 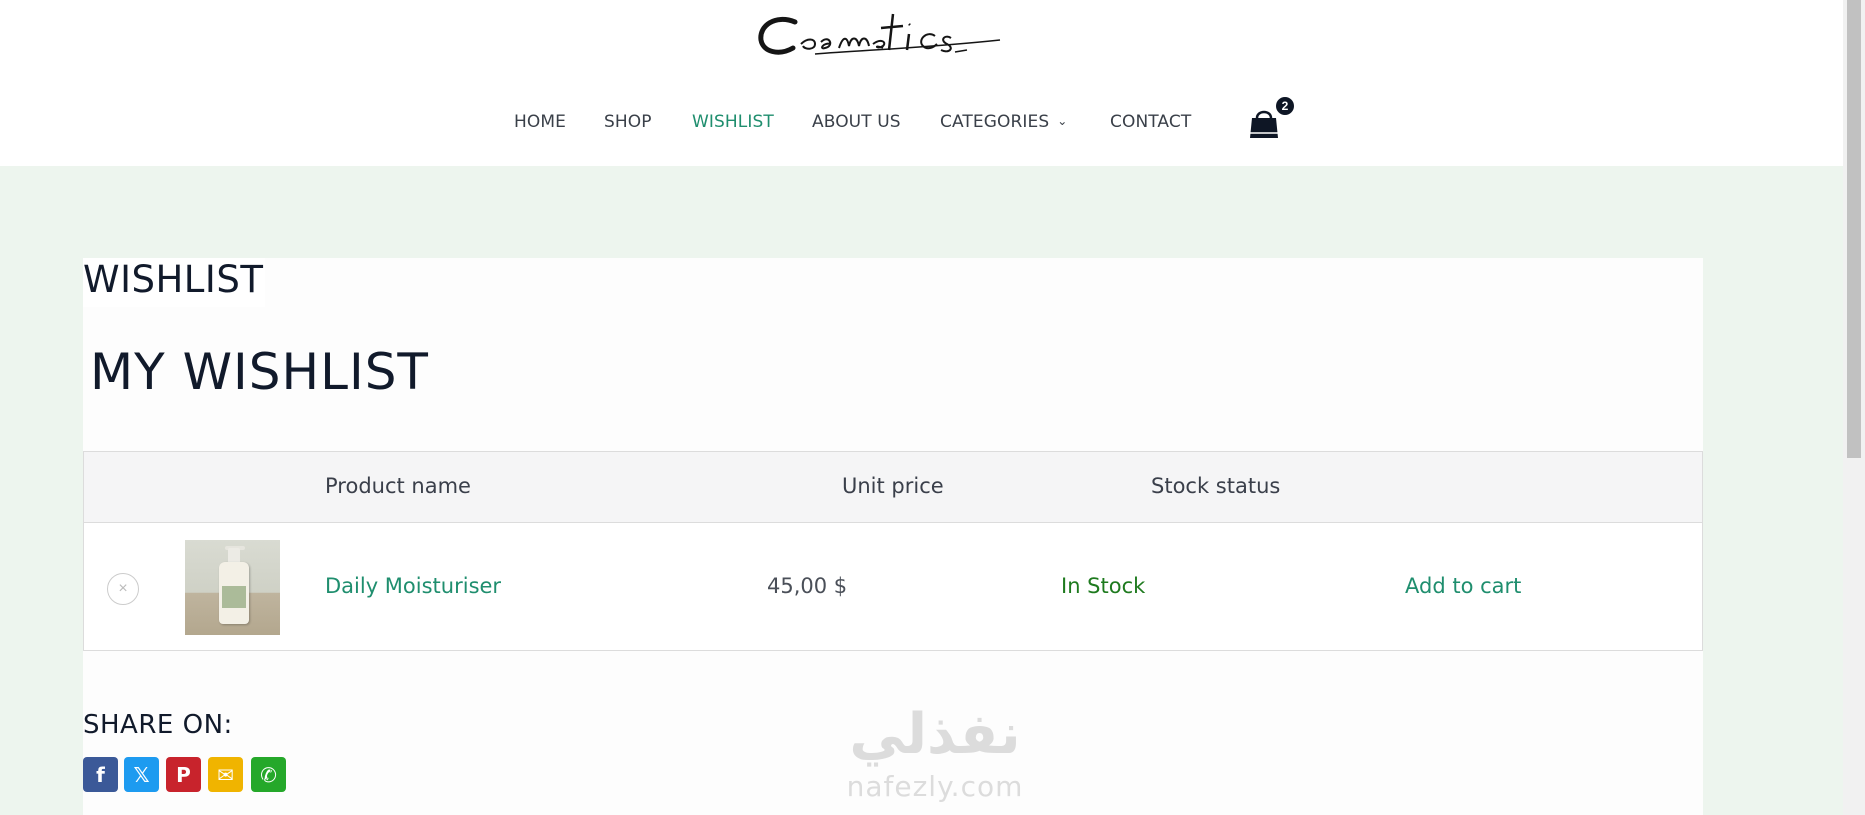 I want to click on site-logo, so click(x=880, y=35).